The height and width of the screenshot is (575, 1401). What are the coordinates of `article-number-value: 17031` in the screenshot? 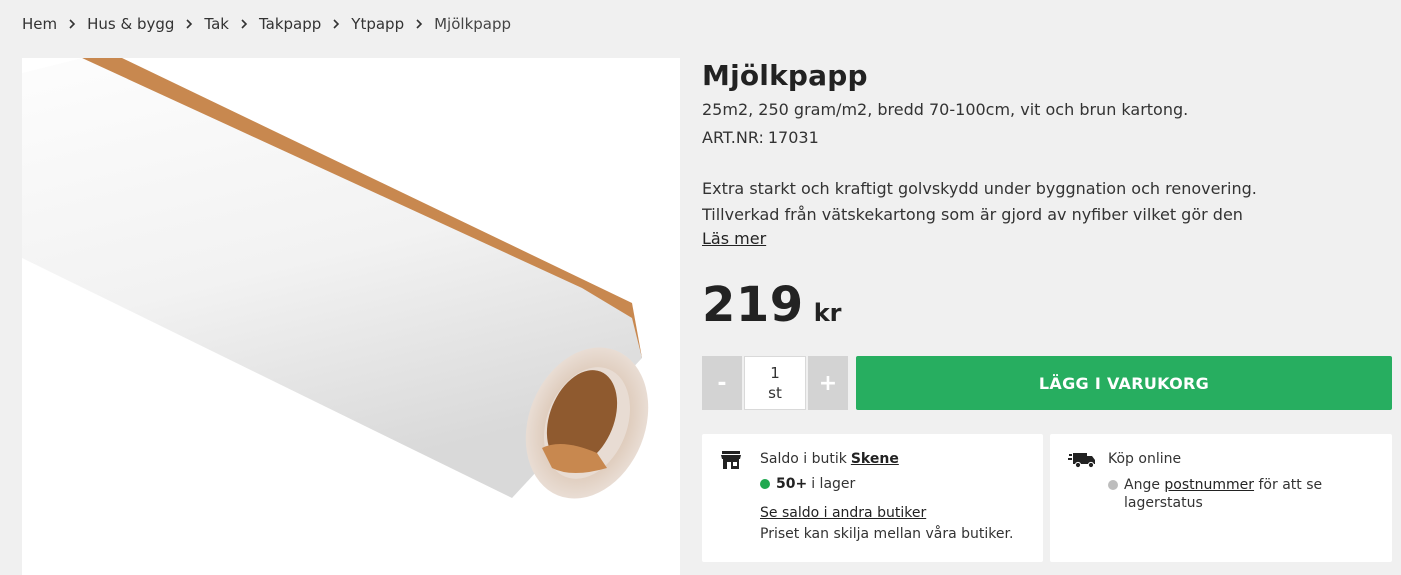 It's located at (793, 137).